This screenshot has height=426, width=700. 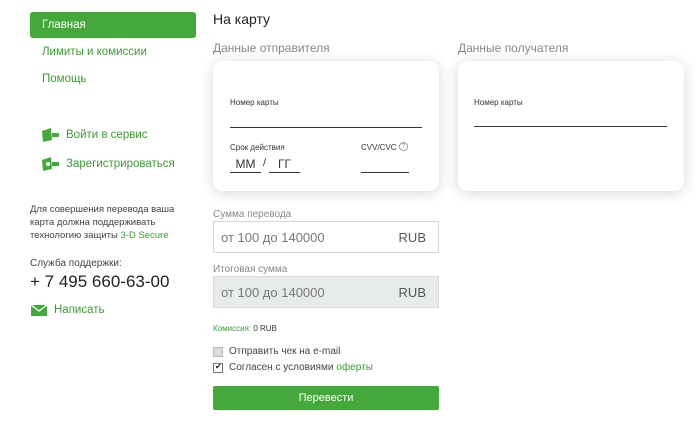 I want to click on support-phone: + 7 495 660-63-00, so click(x=100, y=281).